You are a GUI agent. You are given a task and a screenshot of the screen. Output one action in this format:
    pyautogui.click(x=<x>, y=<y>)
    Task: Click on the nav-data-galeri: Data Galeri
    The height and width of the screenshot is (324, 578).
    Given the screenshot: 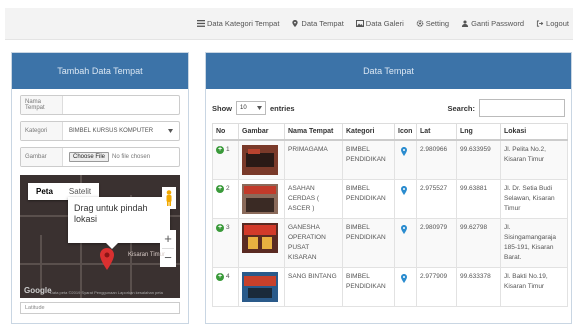 What is the action you would take?
    pyautogui.click(x=379, y=23)
    